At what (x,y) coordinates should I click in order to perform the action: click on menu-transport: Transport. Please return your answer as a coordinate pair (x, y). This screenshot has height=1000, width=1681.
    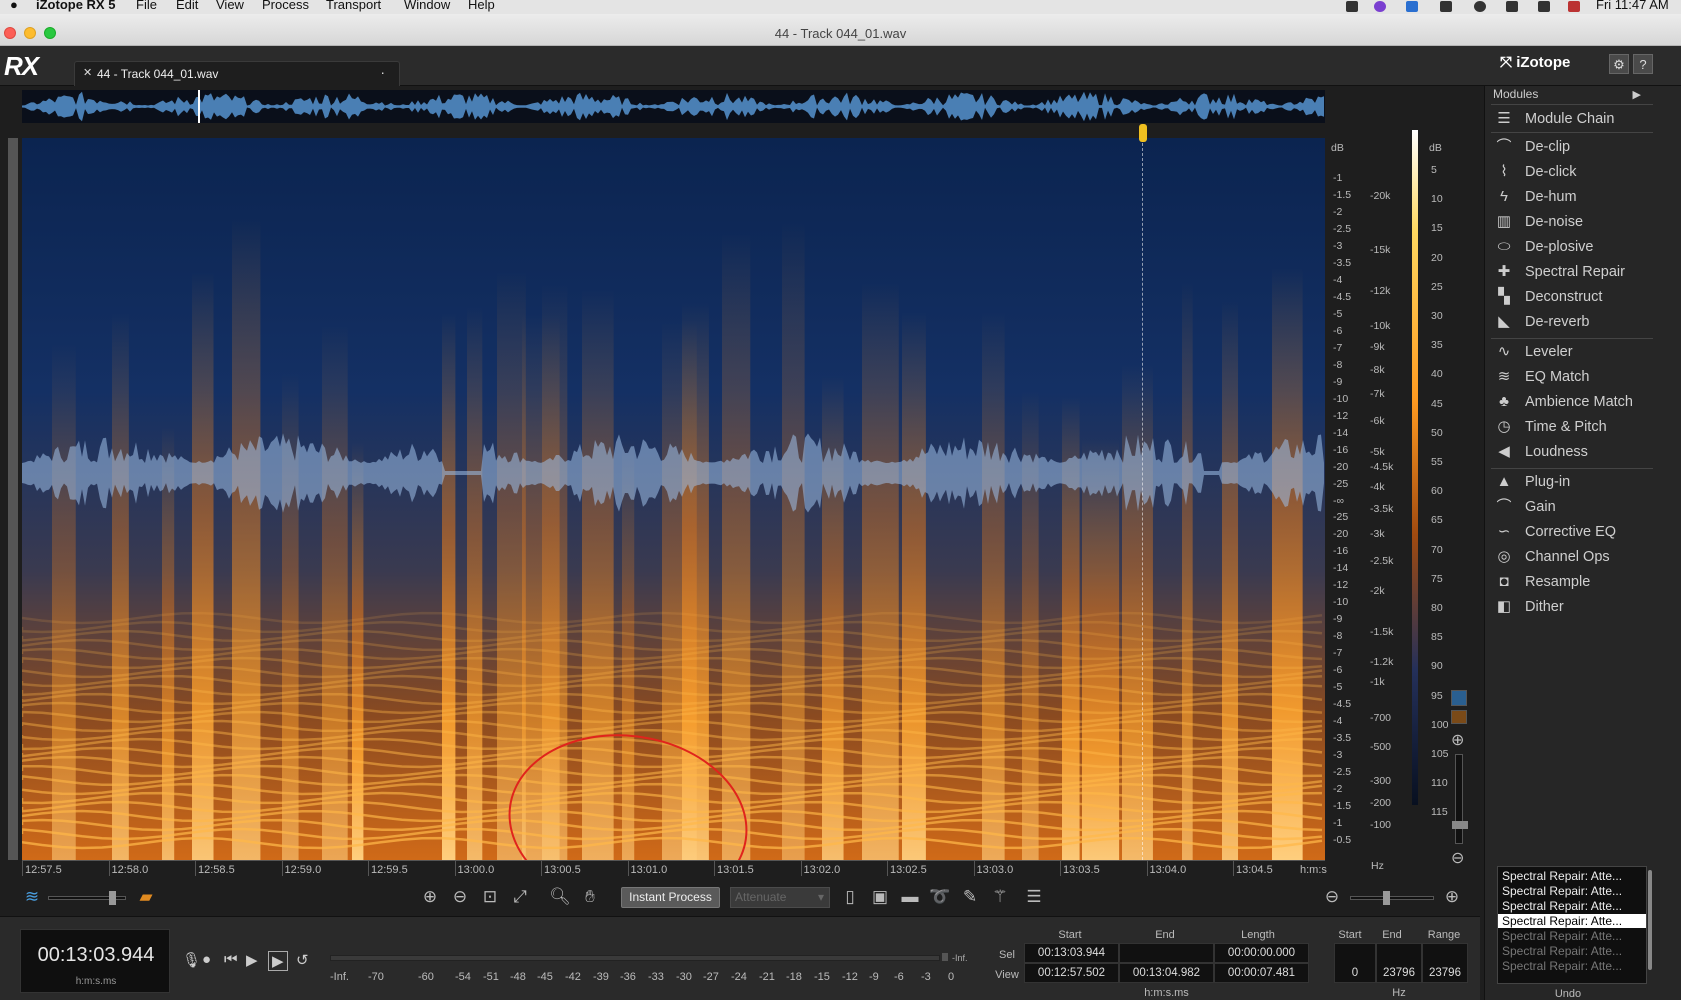
    Looking at the image, I should click on (353, 6).